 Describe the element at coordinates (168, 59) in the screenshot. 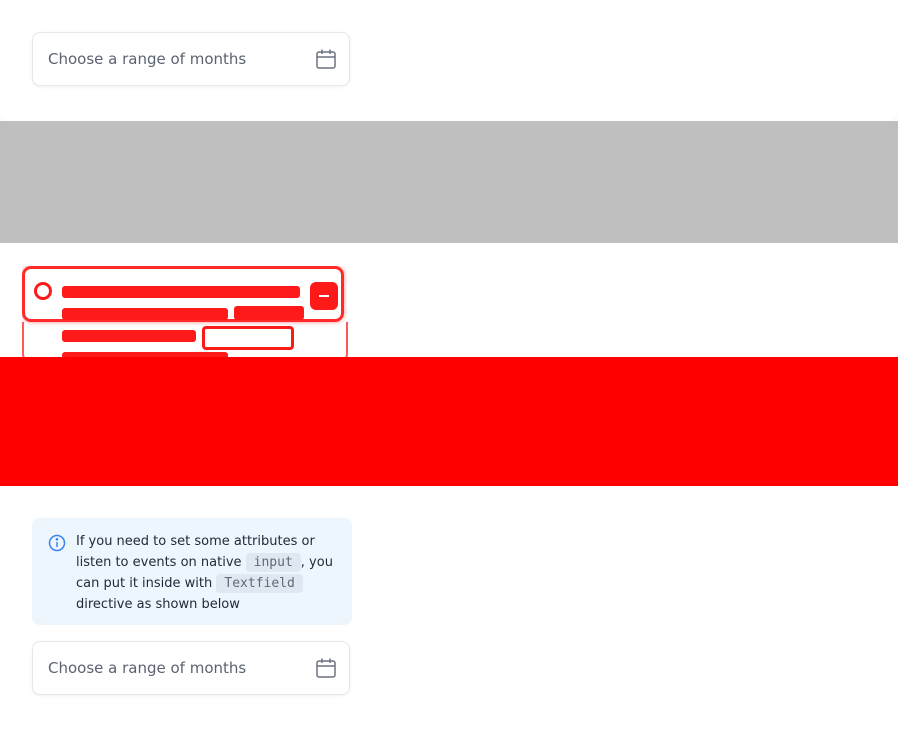

I see `month-range-input-top` at that location.